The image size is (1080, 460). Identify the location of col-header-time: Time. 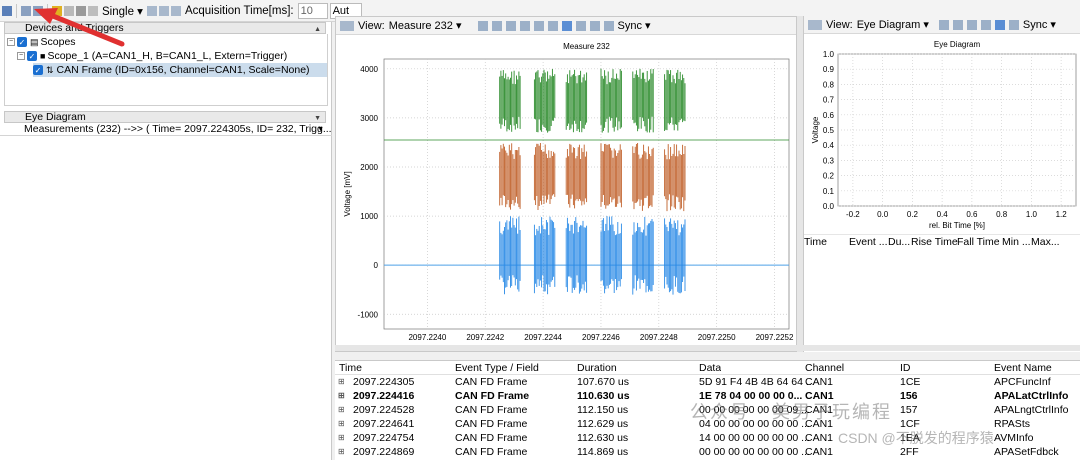
(350, 368).